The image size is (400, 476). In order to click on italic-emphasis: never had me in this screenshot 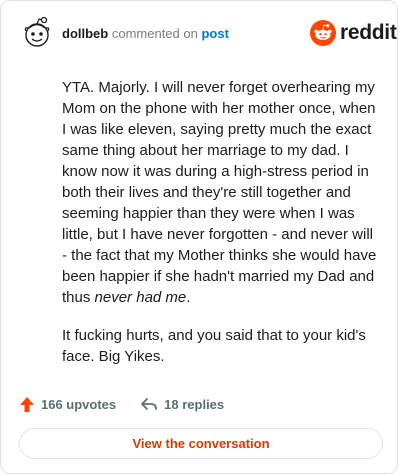, I will do `click(140, 297)`.